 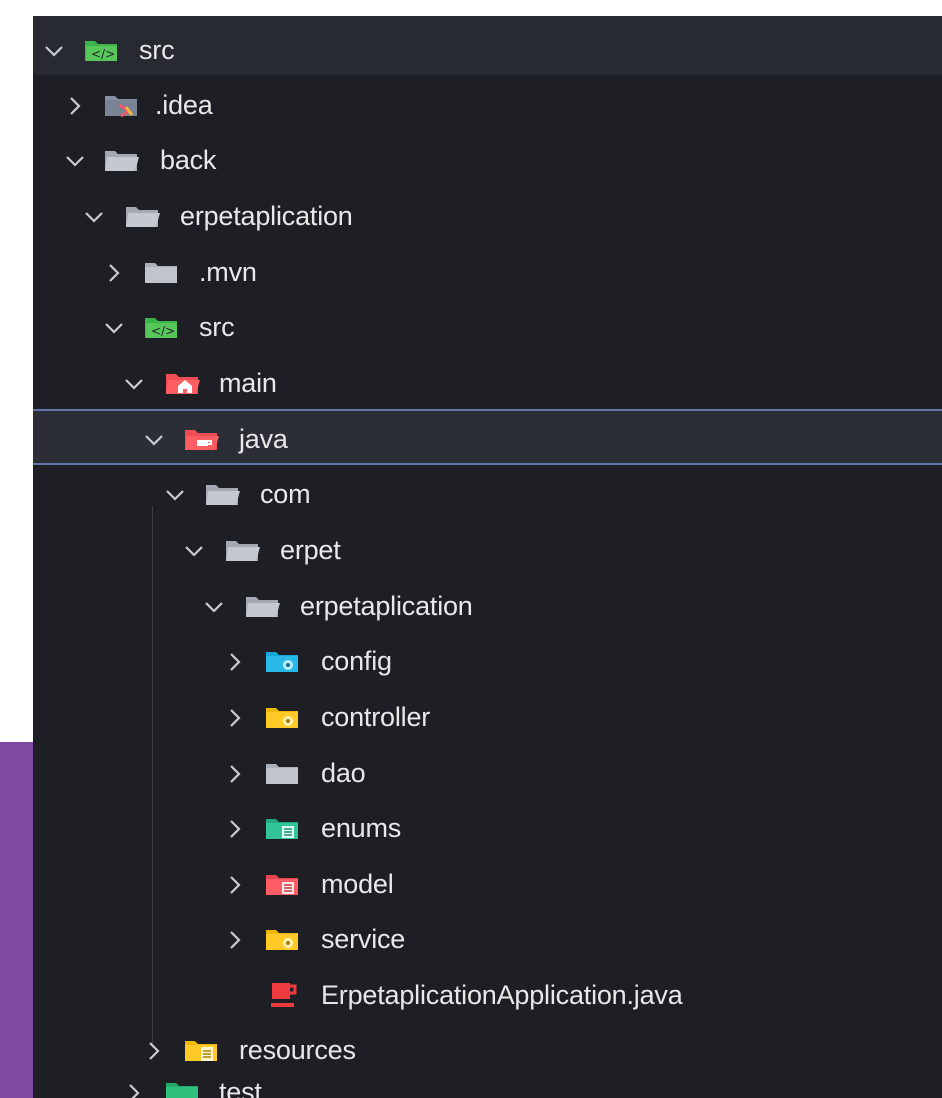 What do you see at coordinates (284, 995) in the screenshot?
I see `java-file-icon` at bounding box center [284, 995].